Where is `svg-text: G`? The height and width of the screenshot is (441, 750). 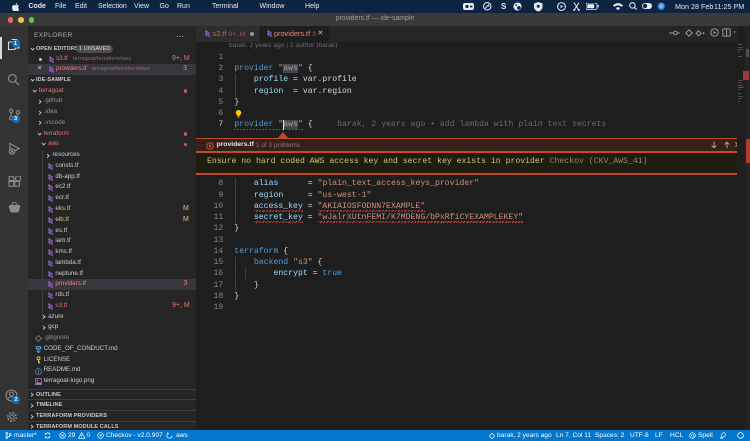
svg-text: G is located at coordinates (693, 435).